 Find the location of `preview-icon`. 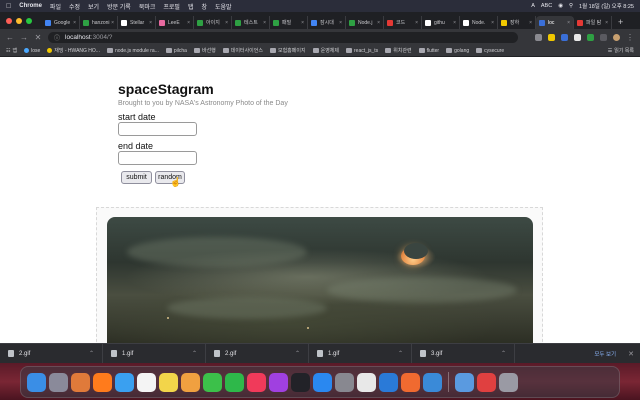

preview-icon is located at coordinates (464, 382).